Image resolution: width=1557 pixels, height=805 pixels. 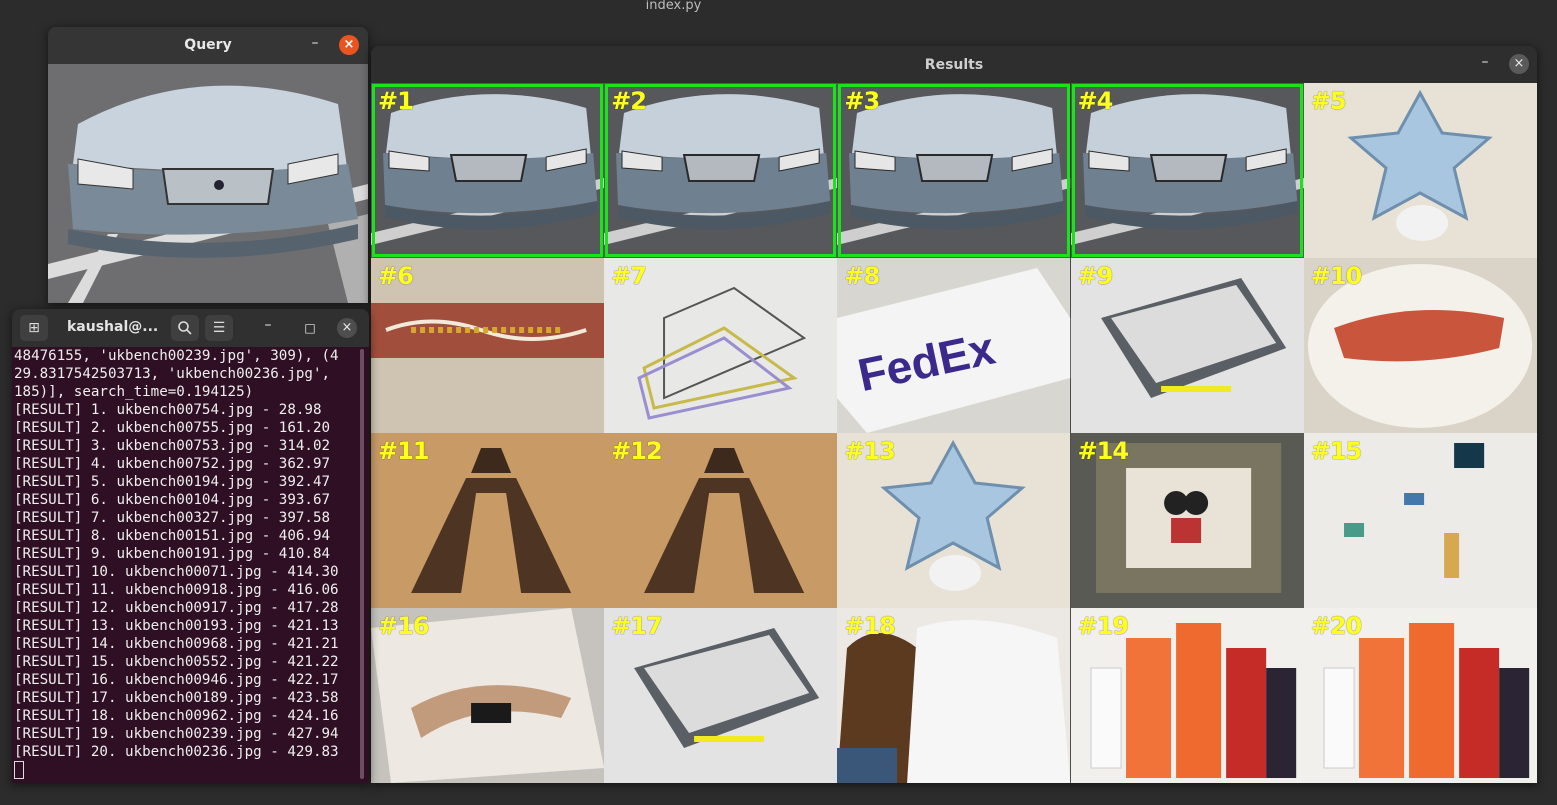 I want to click on terminal-line: [RESULT] 8. ukbench00151.jpg - 406.94, so click(x=172, y=536).